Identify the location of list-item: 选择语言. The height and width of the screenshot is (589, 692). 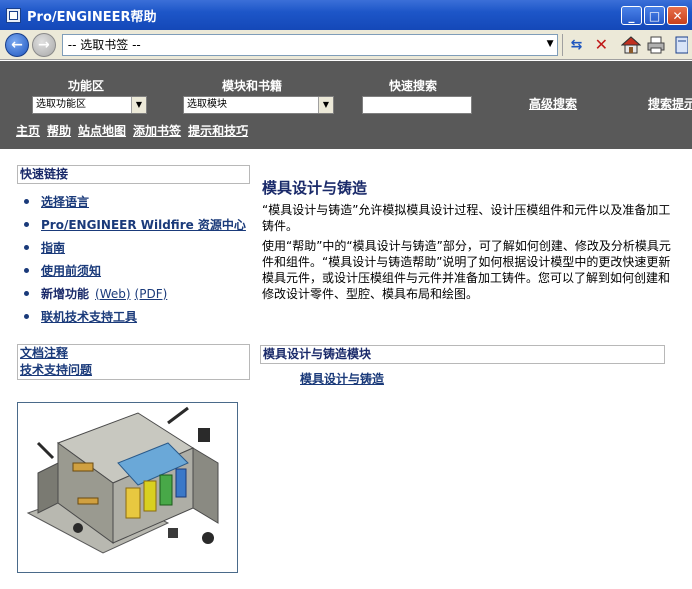
(135, 201).